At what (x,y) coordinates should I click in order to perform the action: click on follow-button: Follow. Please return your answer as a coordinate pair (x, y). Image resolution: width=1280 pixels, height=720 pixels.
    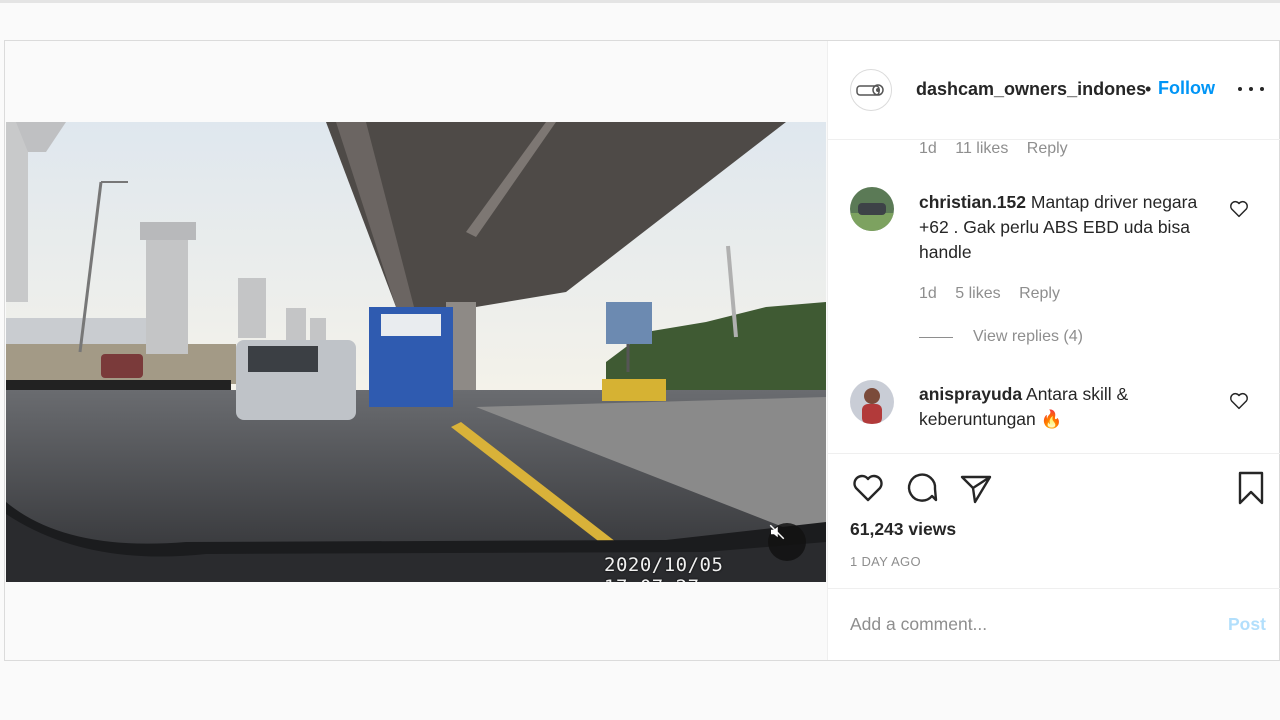
    Looking at the image, I should click on (1186, 88).